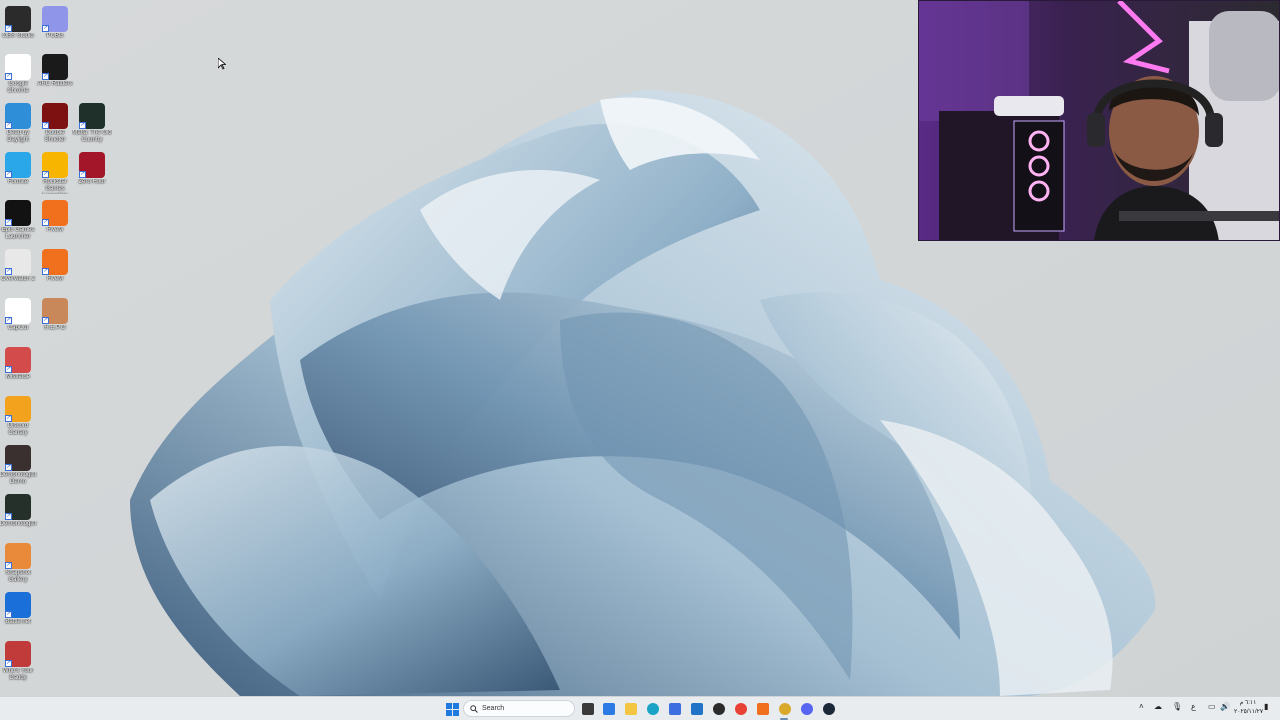  Describe the element at coordinates (55, 29) in the screenshot. I see `desktop-shortcut: ↗ PUBG` at that location.